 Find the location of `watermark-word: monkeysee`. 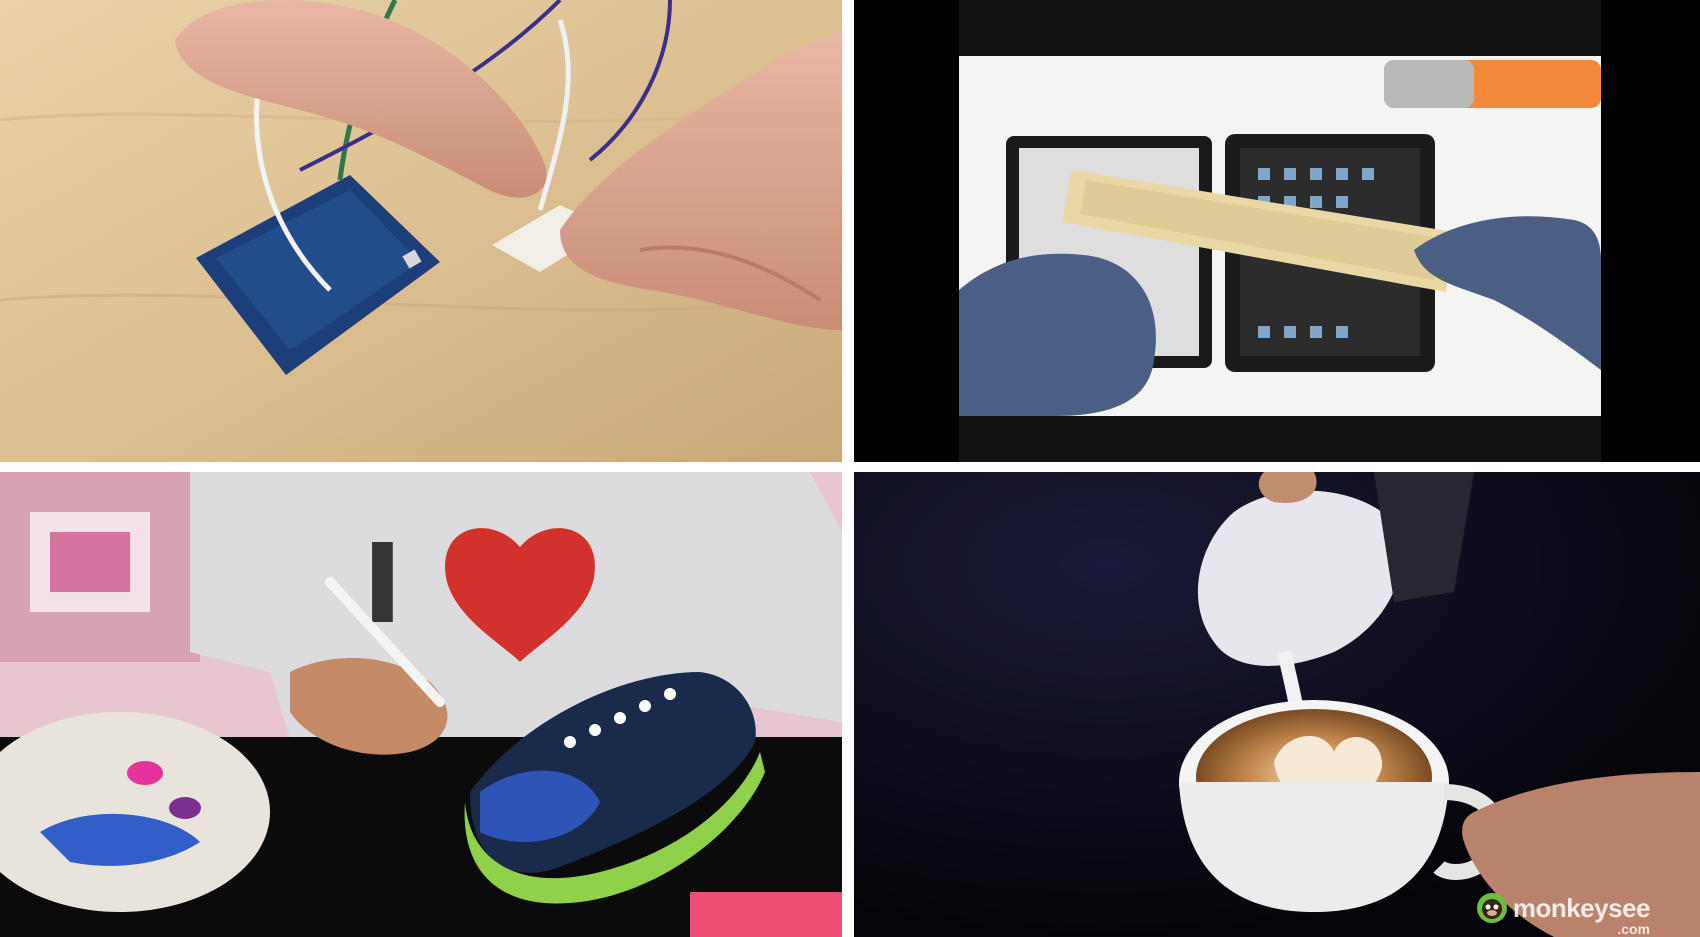

watermark-word: monkeysee is located at coordinates (1581, 907).